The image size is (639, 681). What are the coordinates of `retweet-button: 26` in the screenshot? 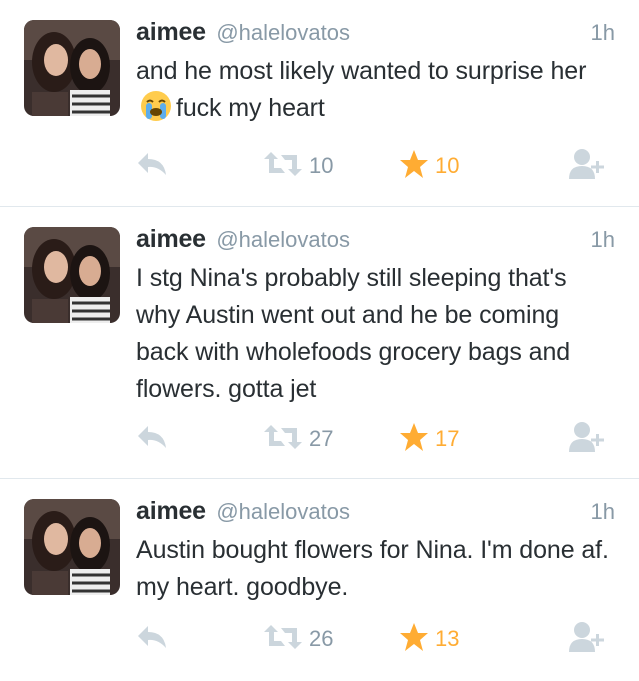 It's located at (298, 639).